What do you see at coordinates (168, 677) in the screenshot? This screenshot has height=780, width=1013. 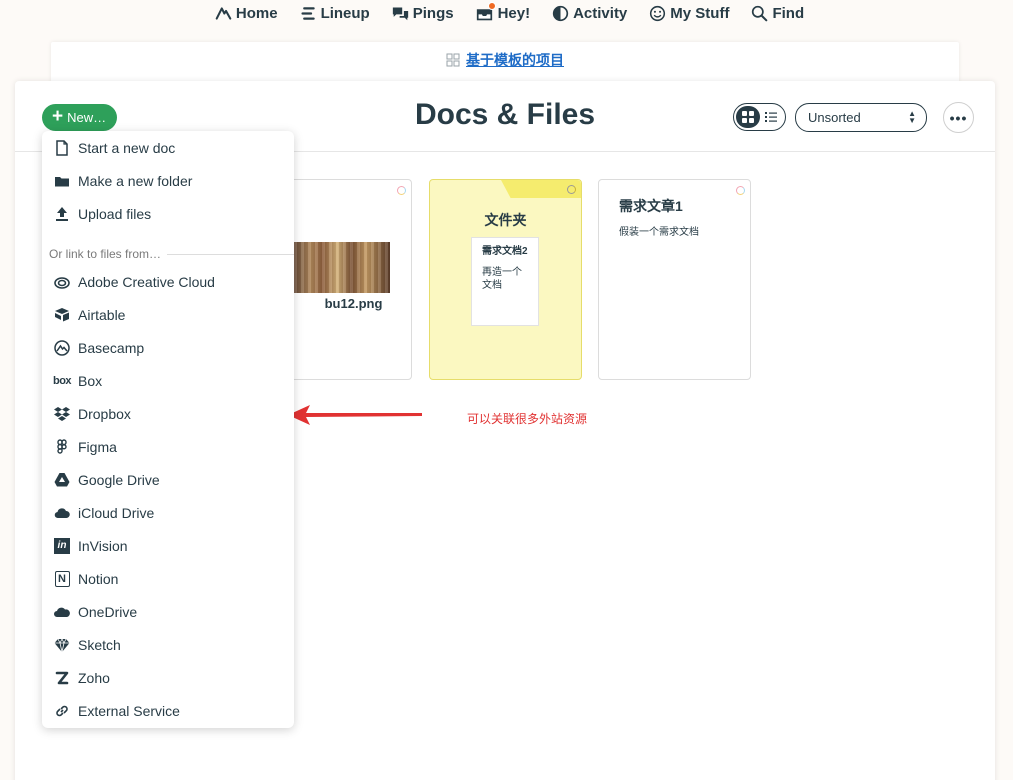 I see `service-zoho: Zoho` at bounding box center [168, 677].